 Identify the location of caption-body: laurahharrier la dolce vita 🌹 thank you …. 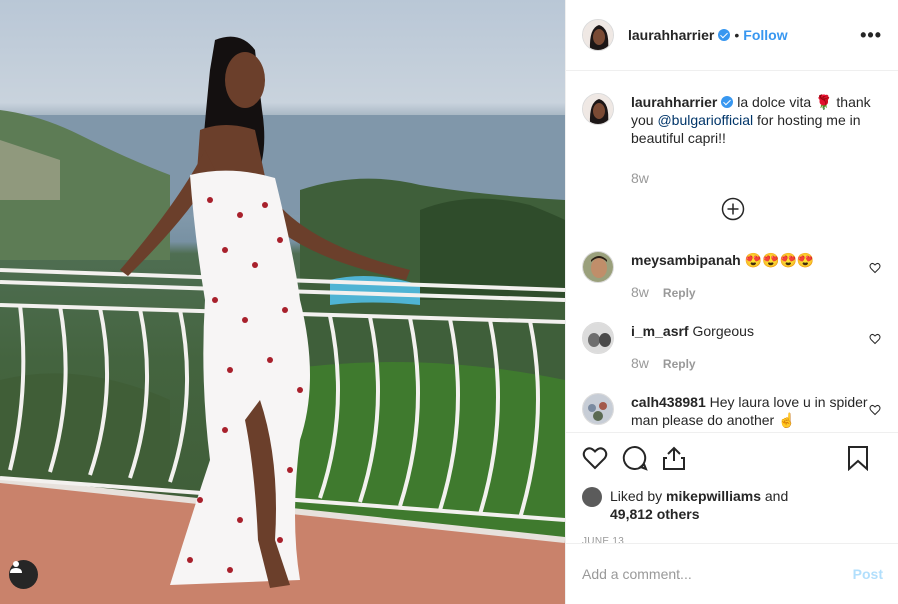
(757, 140).